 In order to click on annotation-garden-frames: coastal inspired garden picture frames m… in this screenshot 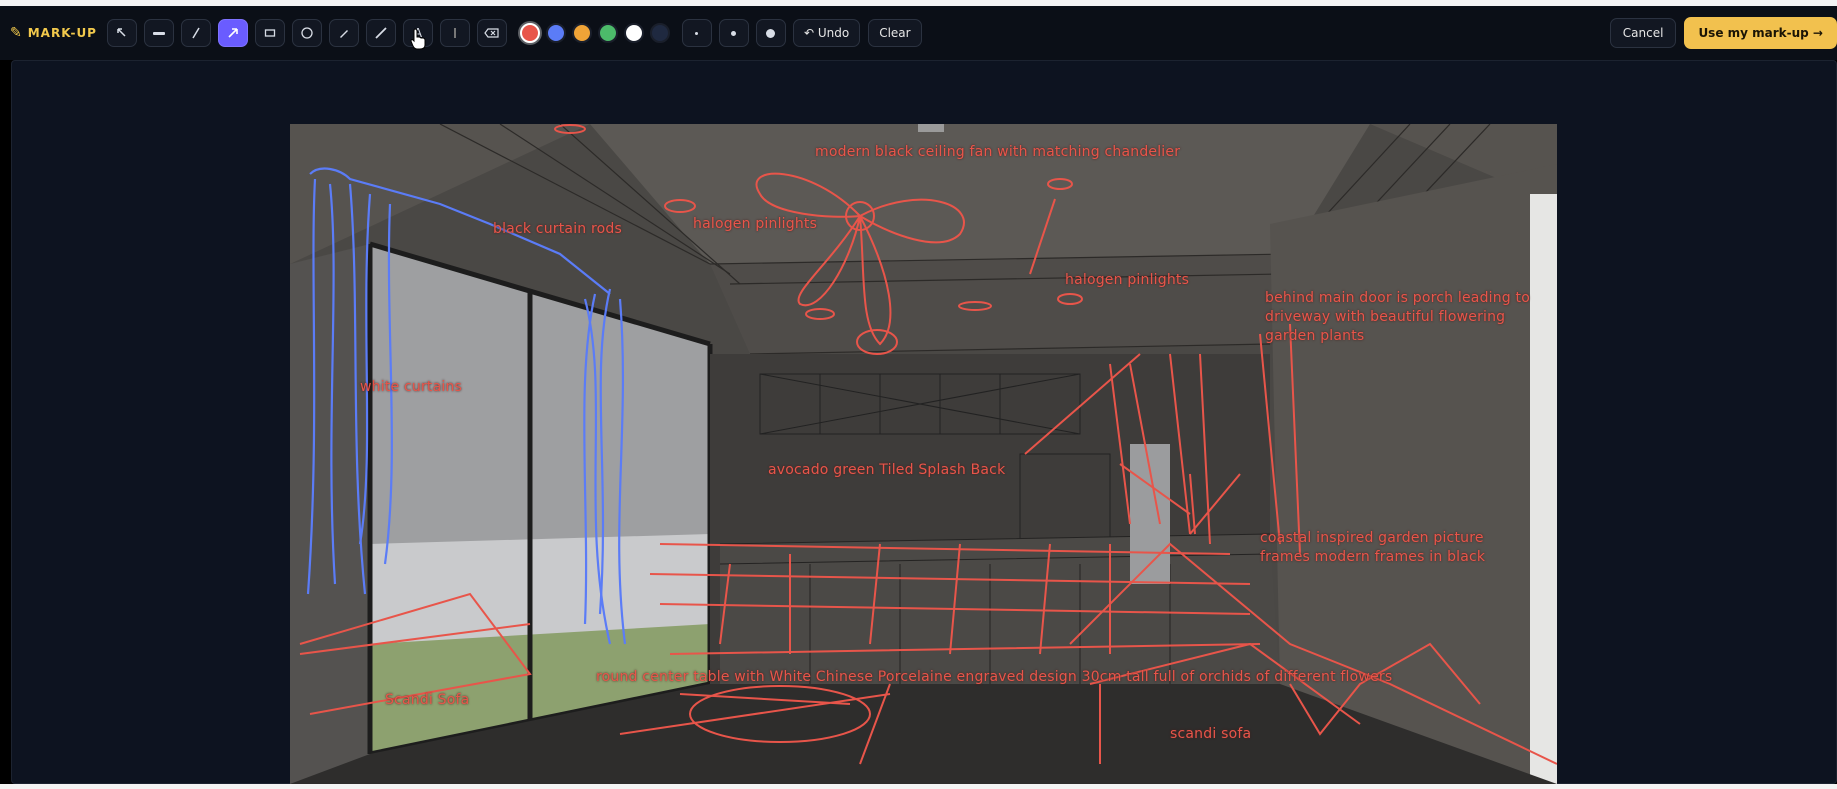, I will do `click(1373, 547)`.